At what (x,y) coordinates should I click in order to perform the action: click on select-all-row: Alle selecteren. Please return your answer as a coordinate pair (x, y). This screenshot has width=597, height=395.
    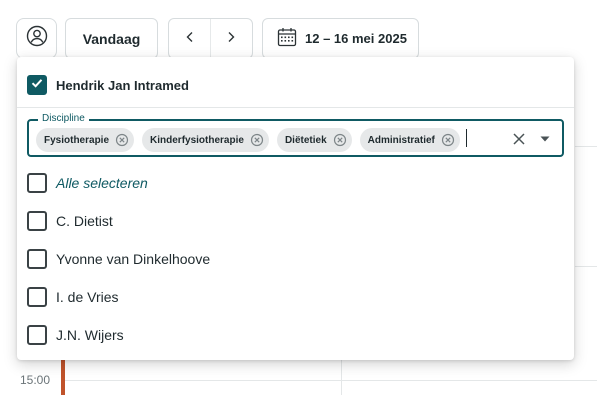
    Looking at the image, I should click on (87, 183).